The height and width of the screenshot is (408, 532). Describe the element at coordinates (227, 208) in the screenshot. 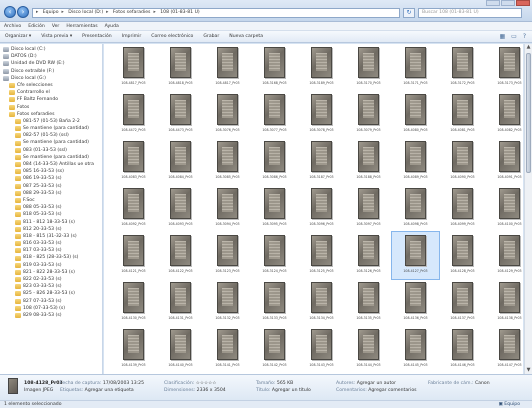

I see `file-tile: 108-3094_Pr03` at that location.